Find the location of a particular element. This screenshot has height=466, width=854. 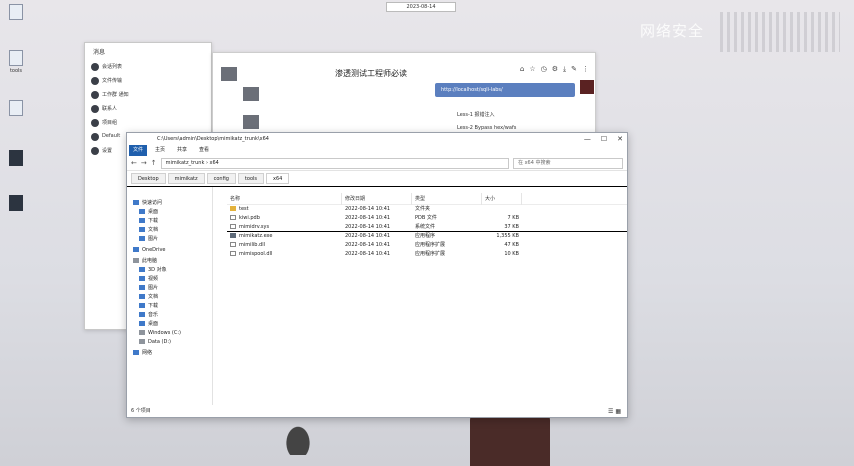

conversation-item: 文件传输 is located at coordinates (148, 81).